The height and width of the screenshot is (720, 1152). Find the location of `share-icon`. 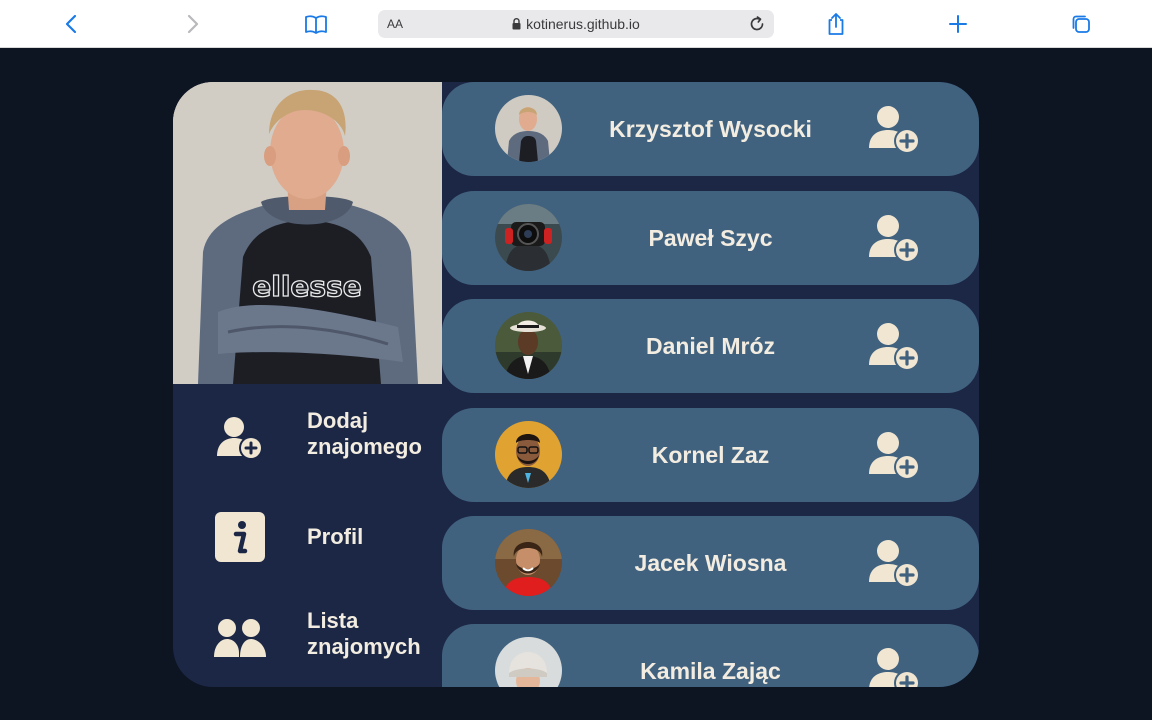

share-icon is located at coordinates (836, 24).